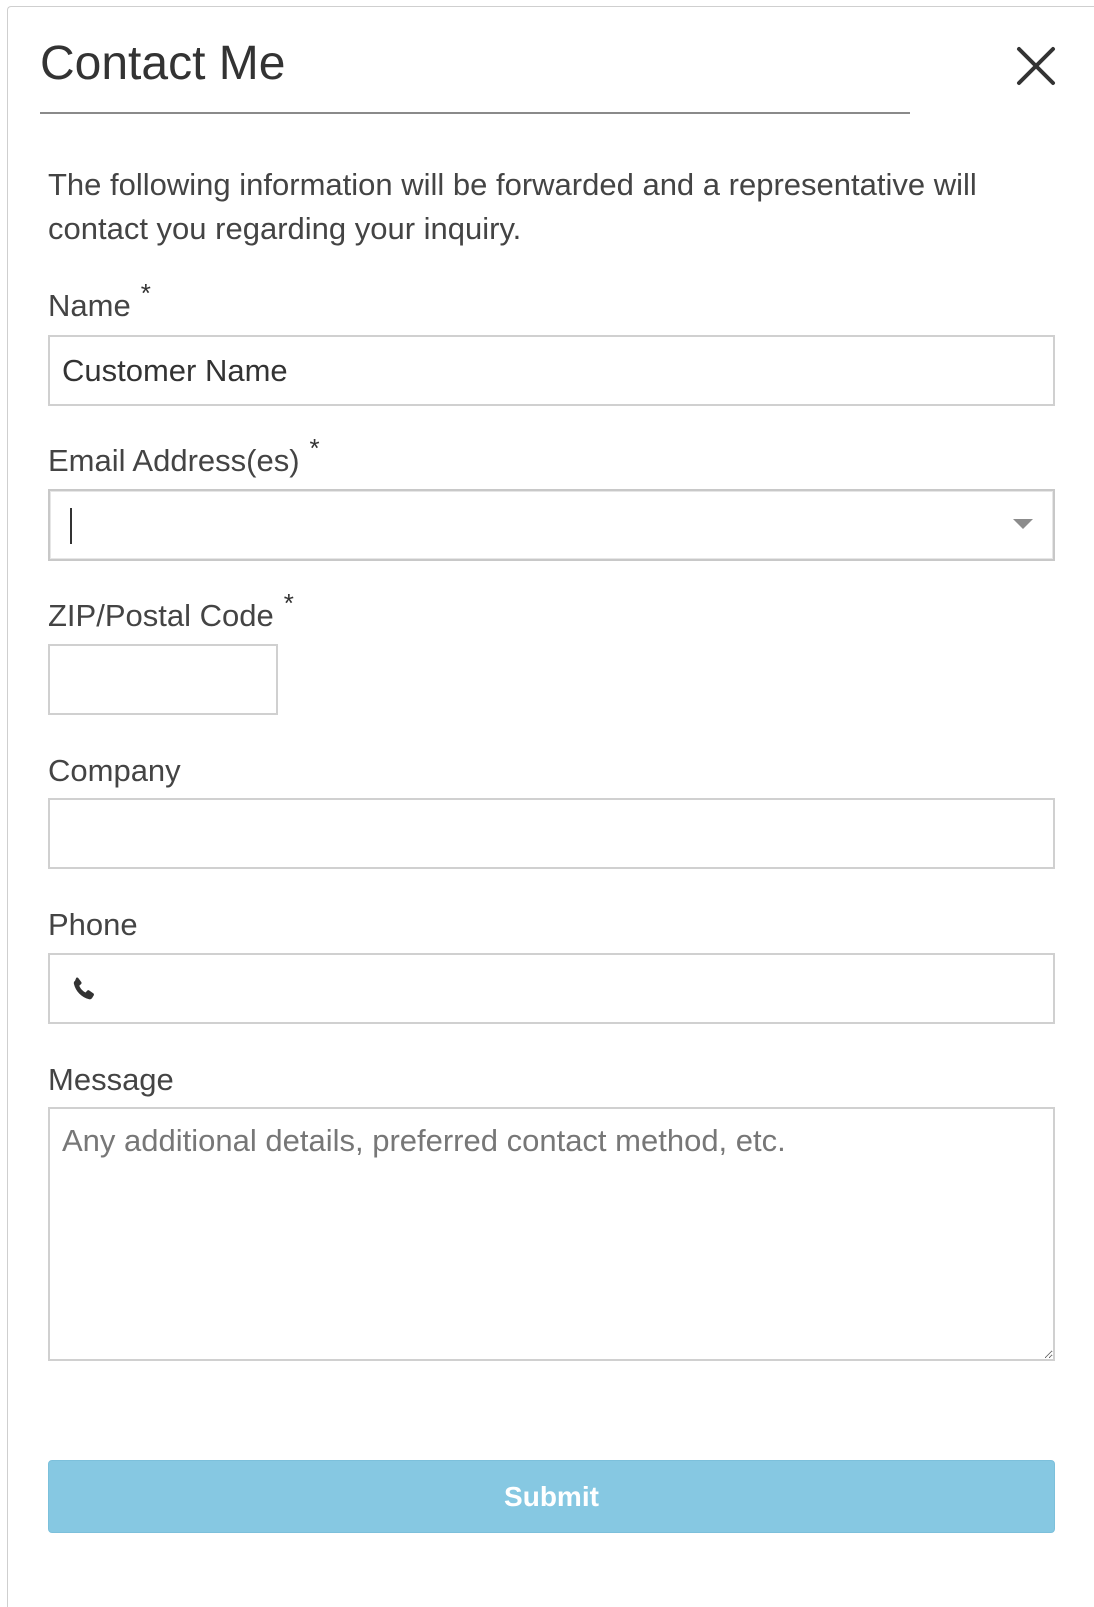 This screenshot has width=1094, height=1607. I want to click on zip-label: ZIP/Postal Code *, so click(171, 612).